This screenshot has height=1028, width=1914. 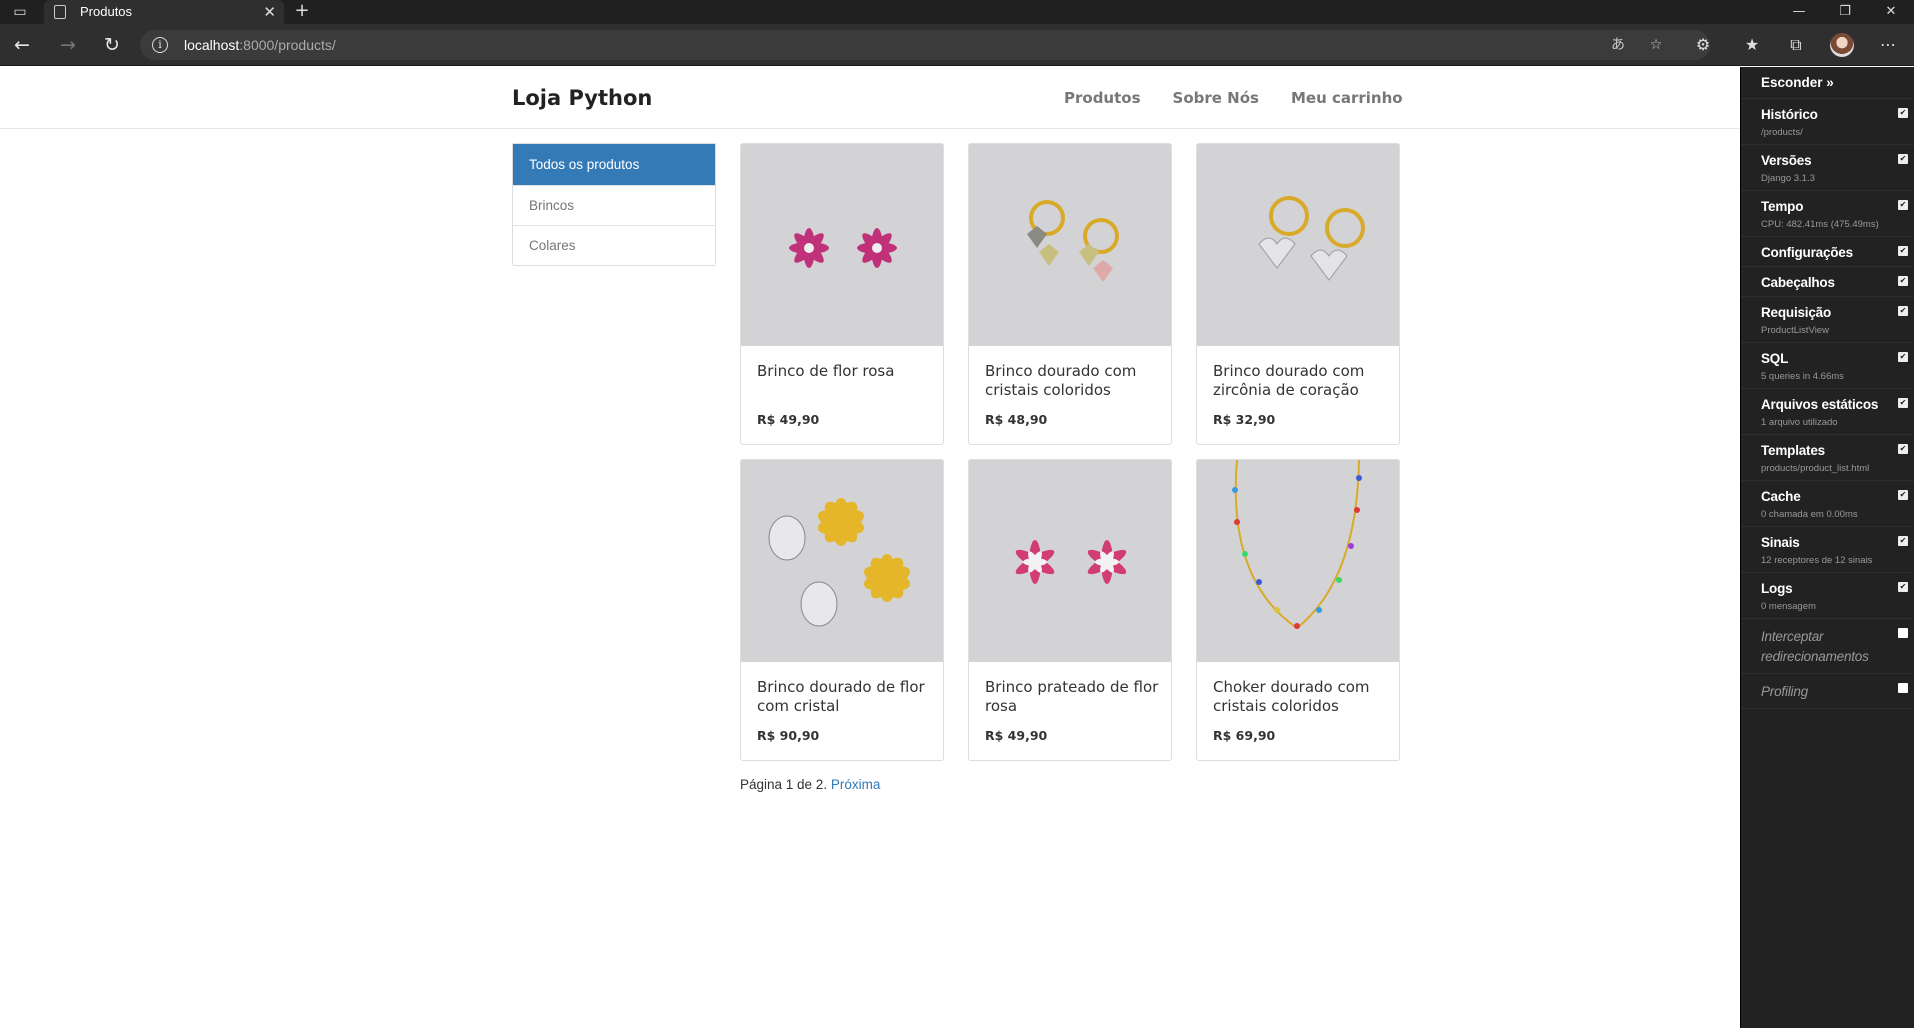 I want to click on translate-icon: あ, so click(x=1618, y=45).